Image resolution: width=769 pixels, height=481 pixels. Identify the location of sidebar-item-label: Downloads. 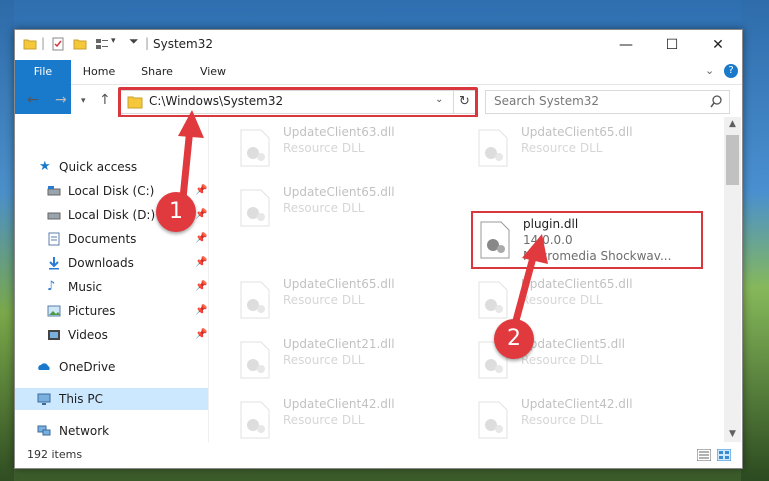
(101, 263).